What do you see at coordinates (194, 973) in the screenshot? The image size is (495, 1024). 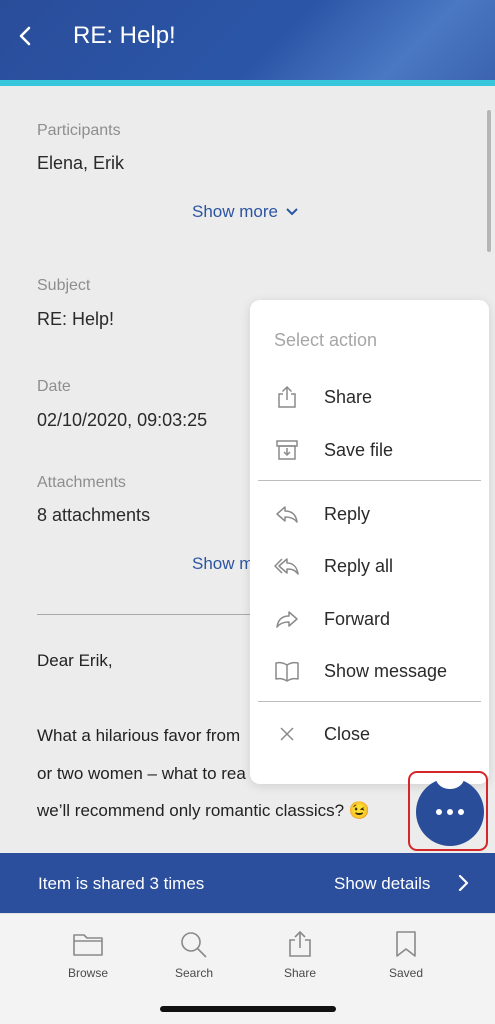 I see `tab-label: Search` at bounding box center [194, 973].